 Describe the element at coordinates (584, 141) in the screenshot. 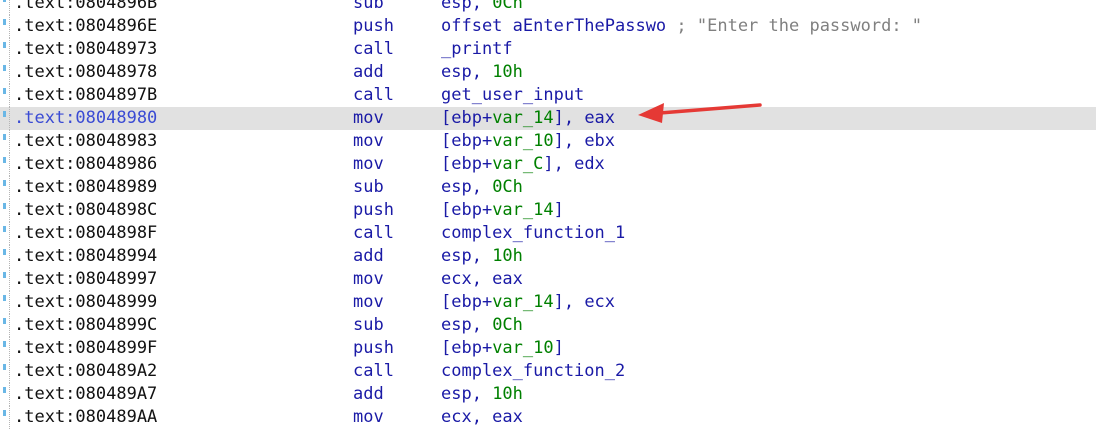

I see `operand-text: ], ebx` at that location.